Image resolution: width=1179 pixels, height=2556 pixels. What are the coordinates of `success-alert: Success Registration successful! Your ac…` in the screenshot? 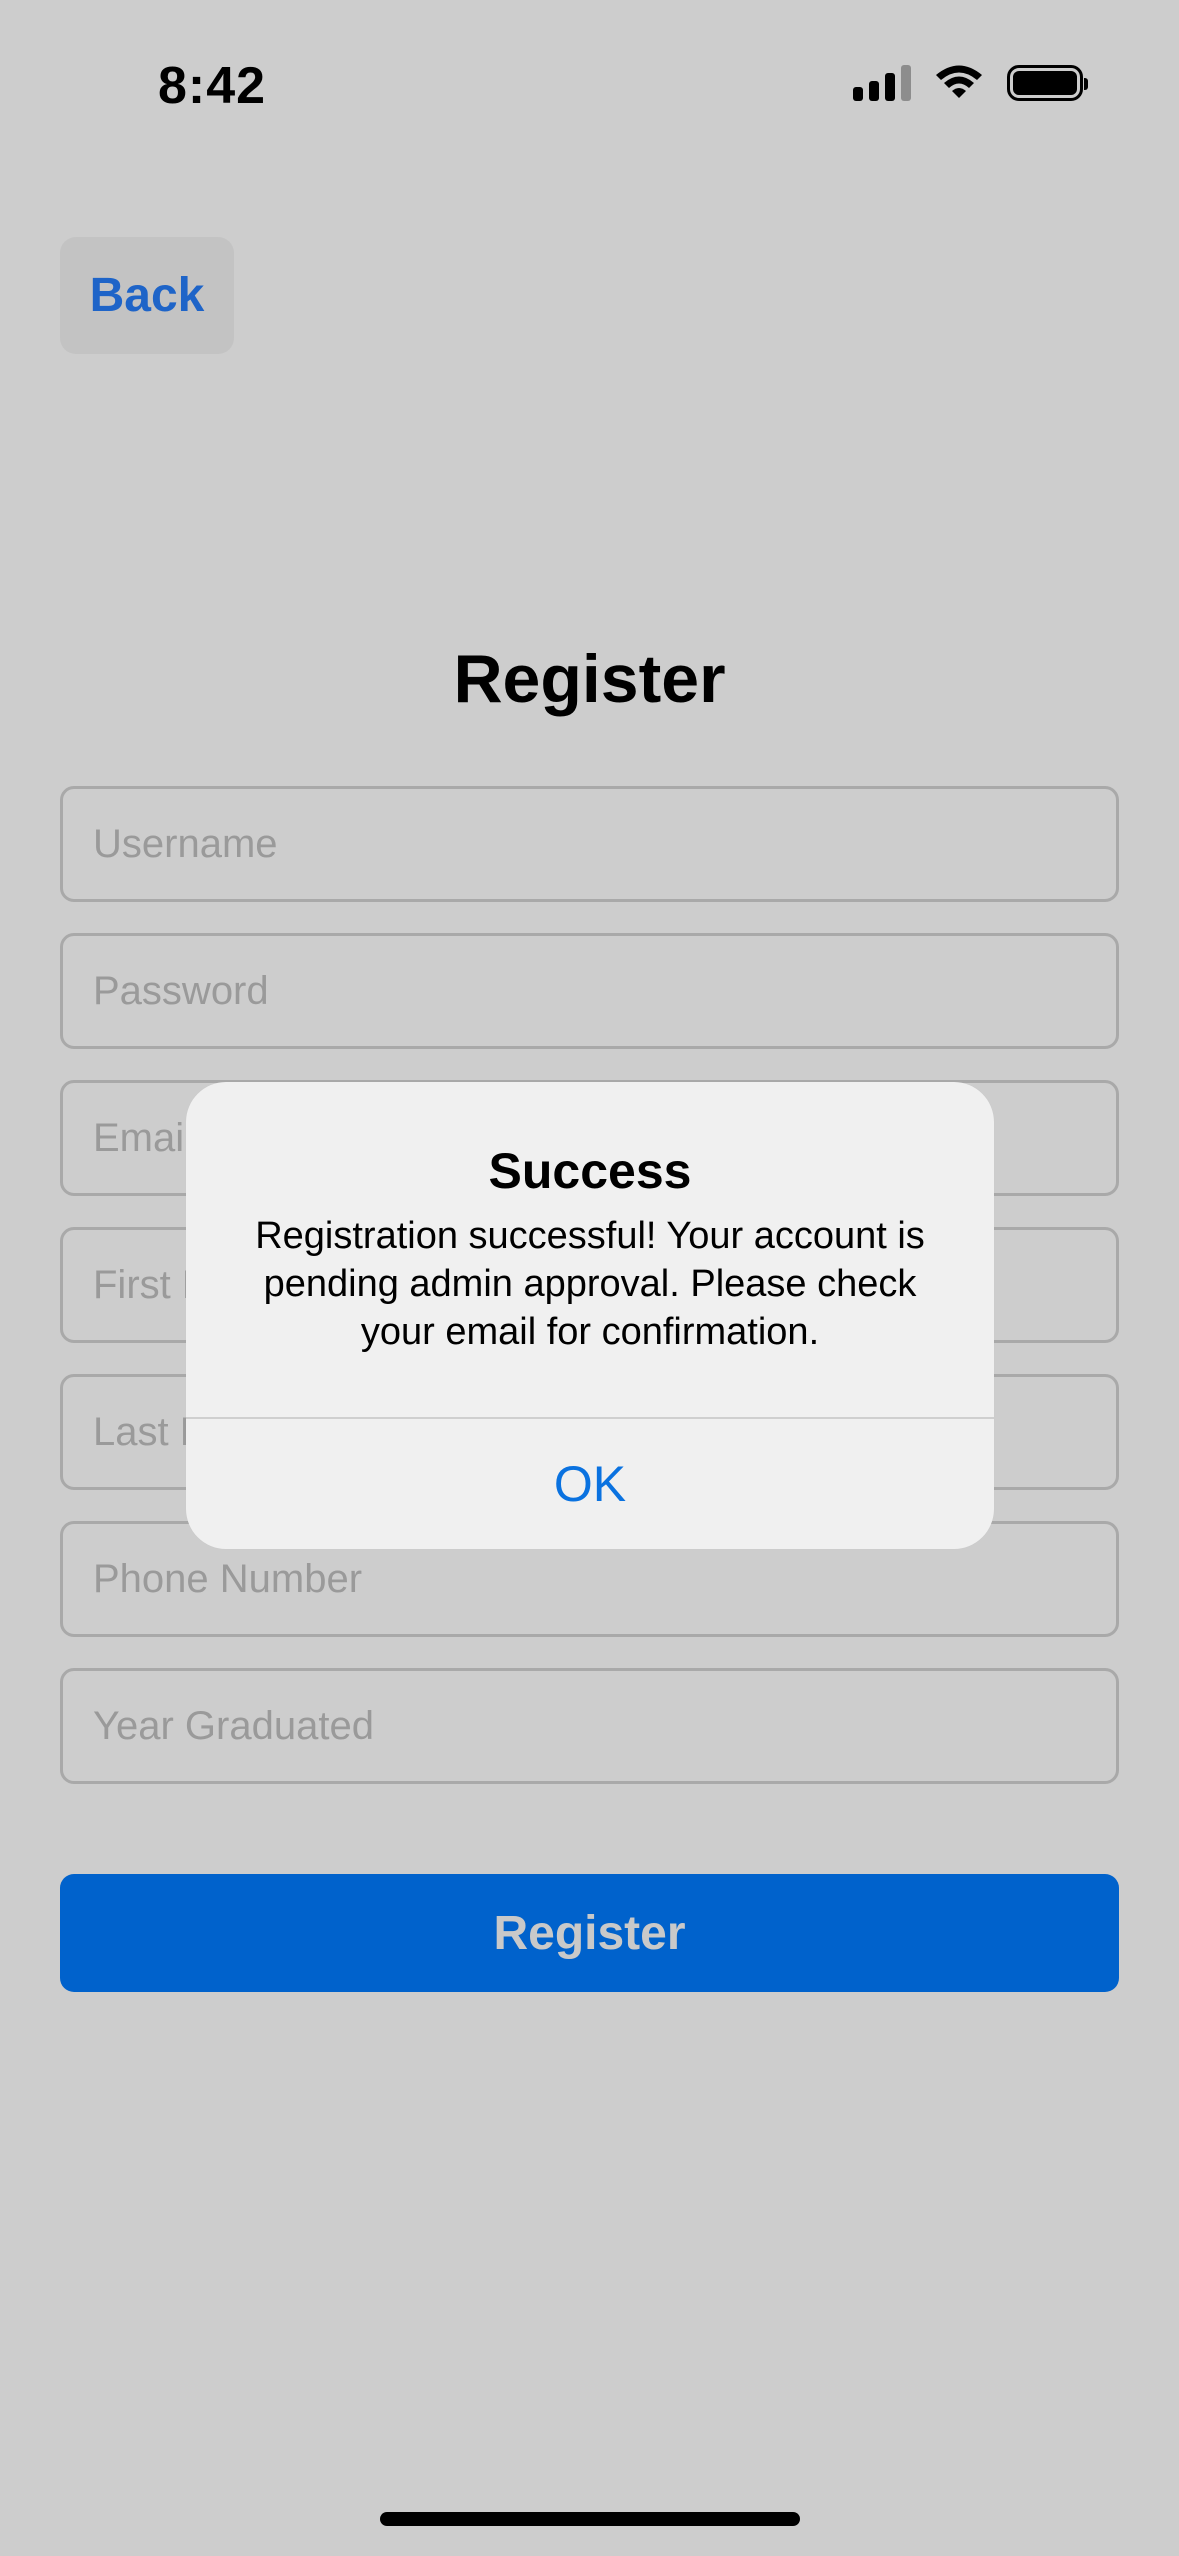 It's located at (590, 1315).